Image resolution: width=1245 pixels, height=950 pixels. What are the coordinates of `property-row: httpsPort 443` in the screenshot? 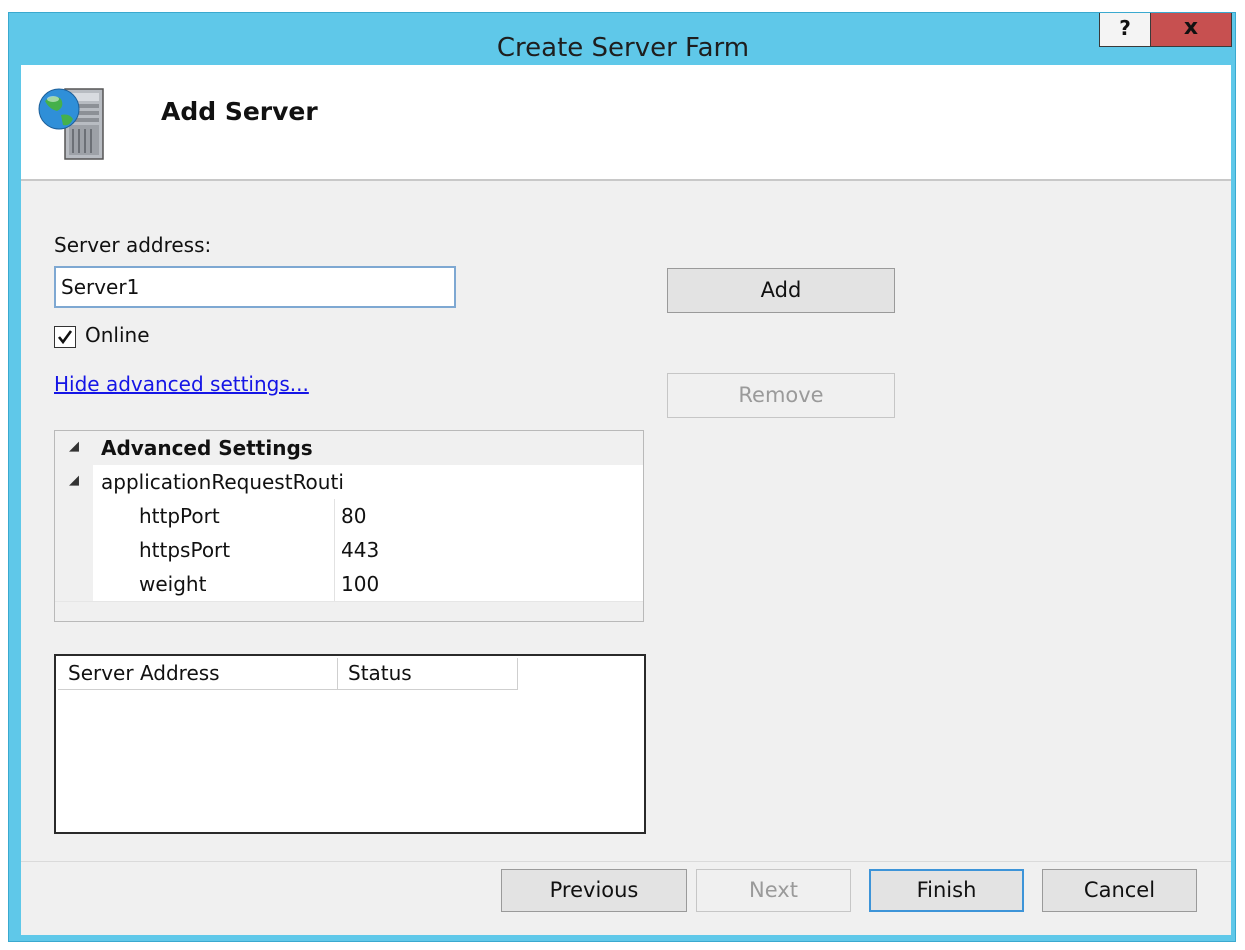 It's located at (349, 550).